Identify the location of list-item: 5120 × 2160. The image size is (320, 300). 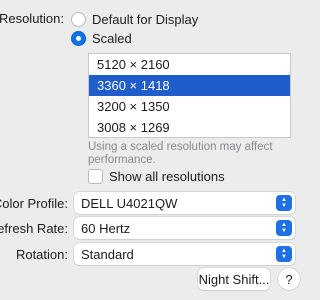
(189, 64).